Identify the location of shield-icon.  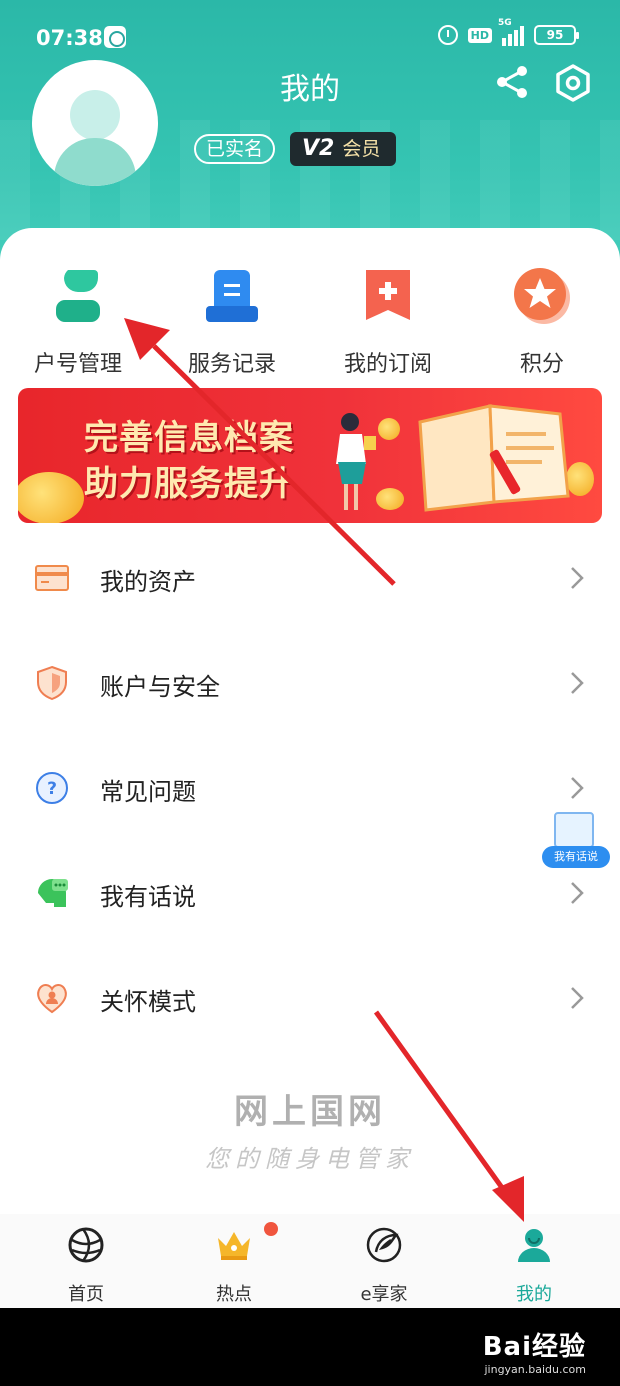
(52, 683).